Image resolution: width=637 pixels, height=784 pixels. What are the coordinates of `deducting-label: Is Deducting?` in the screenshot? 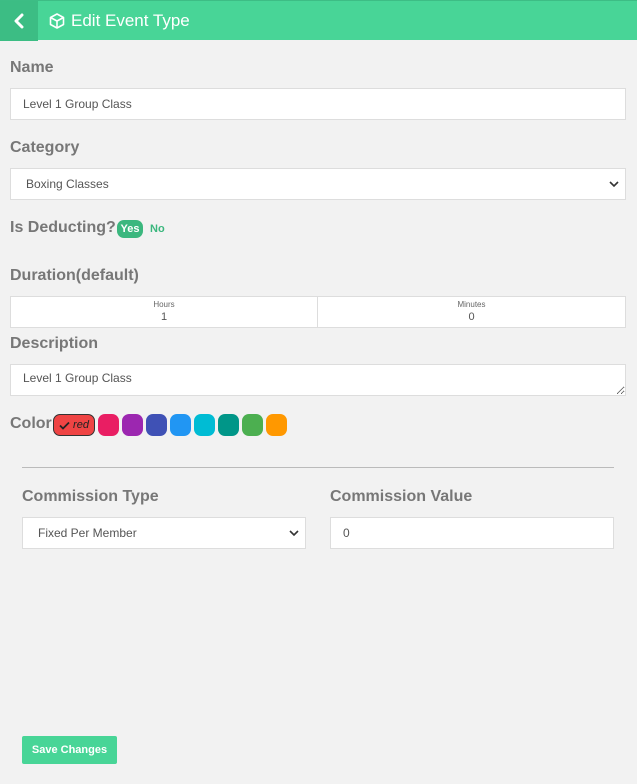 It's located at (63, 227).